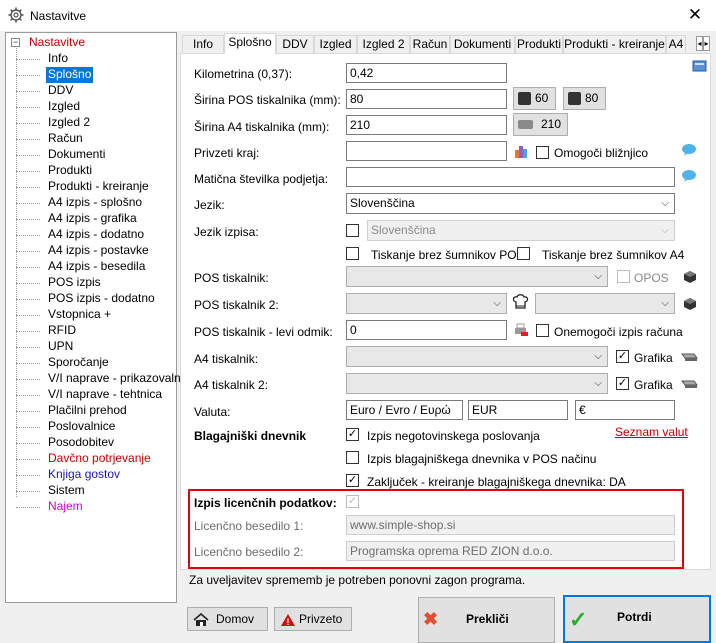  I want to click on valuta-symbol-input: €, so click(625, 410).